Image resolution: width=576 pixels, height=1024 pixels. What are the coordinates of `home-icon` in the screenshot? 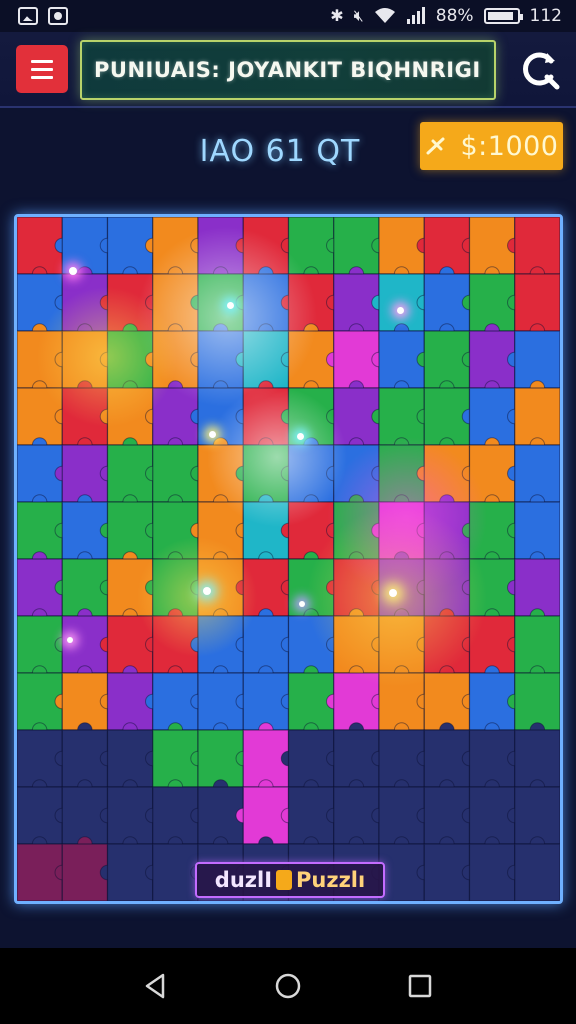 It's located at (288, 986).